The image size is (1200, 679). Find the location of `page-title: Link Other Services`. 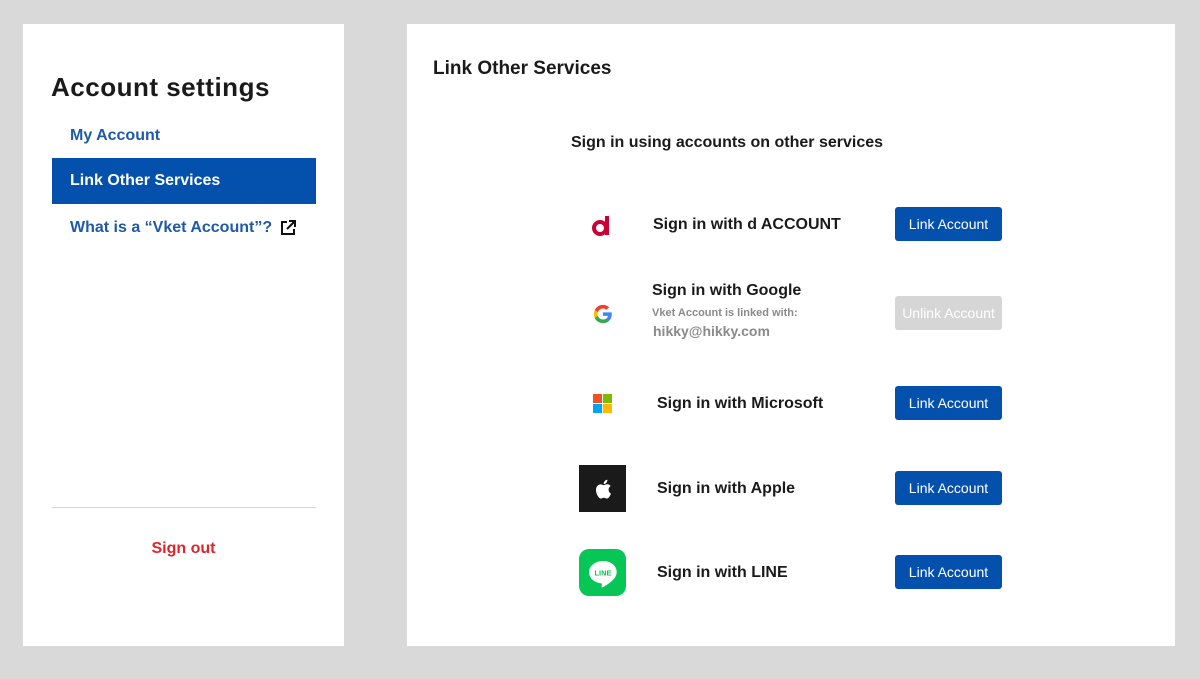

page-title: Link Other Services is located at coordinates (522, 68).